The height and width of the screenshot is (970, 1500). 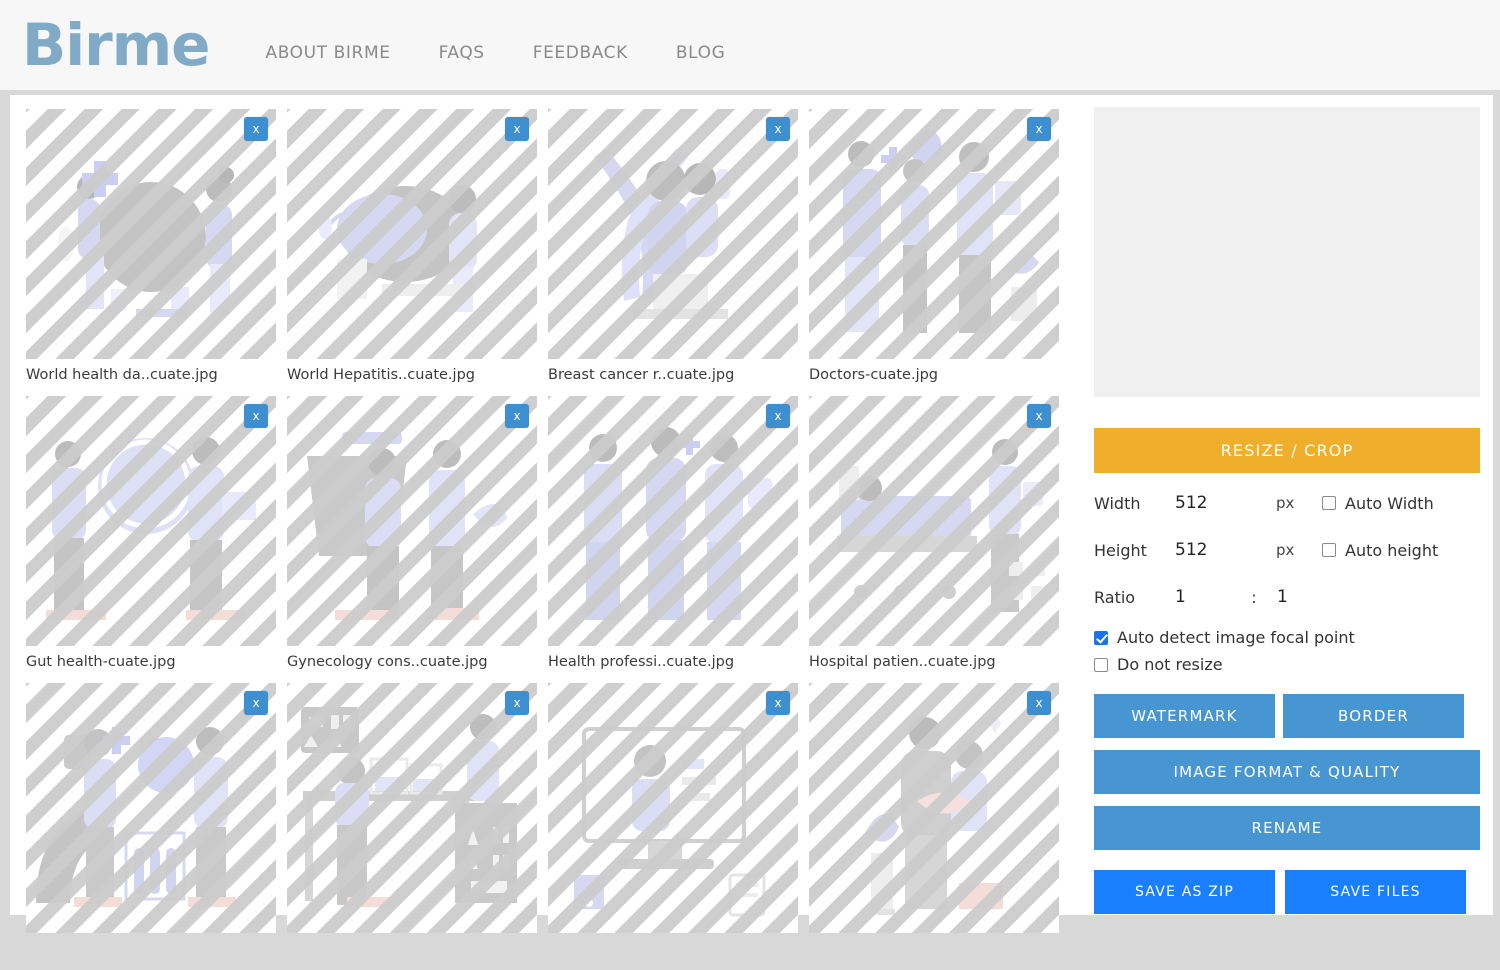 I want to click on height-unit: px, so click(x=1285, y=550).